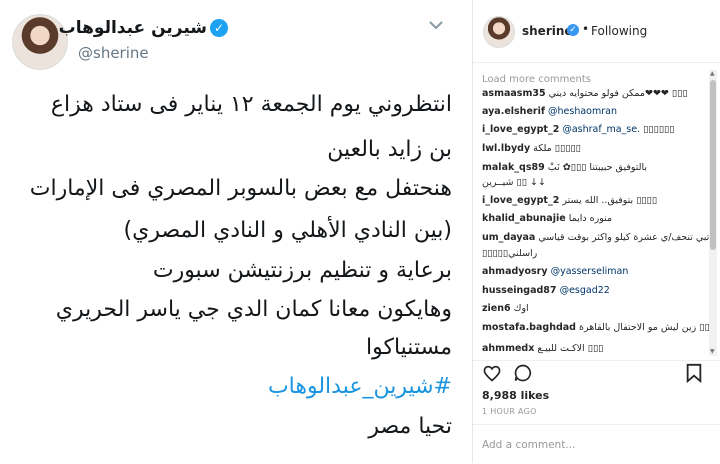  I want to click on load-more-comments-link: Load more comments, so click(536, 79).